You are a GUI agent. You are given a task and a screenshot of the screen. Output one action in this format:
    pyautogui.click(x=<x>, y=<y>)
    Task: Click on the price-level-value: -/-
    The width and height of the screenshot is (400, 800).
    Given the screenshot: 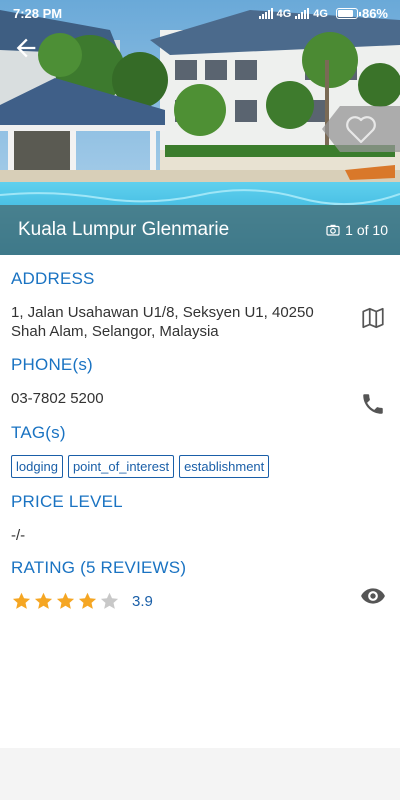 What is the action you would take?
    pyautogui.click(x=18, y=535)
    